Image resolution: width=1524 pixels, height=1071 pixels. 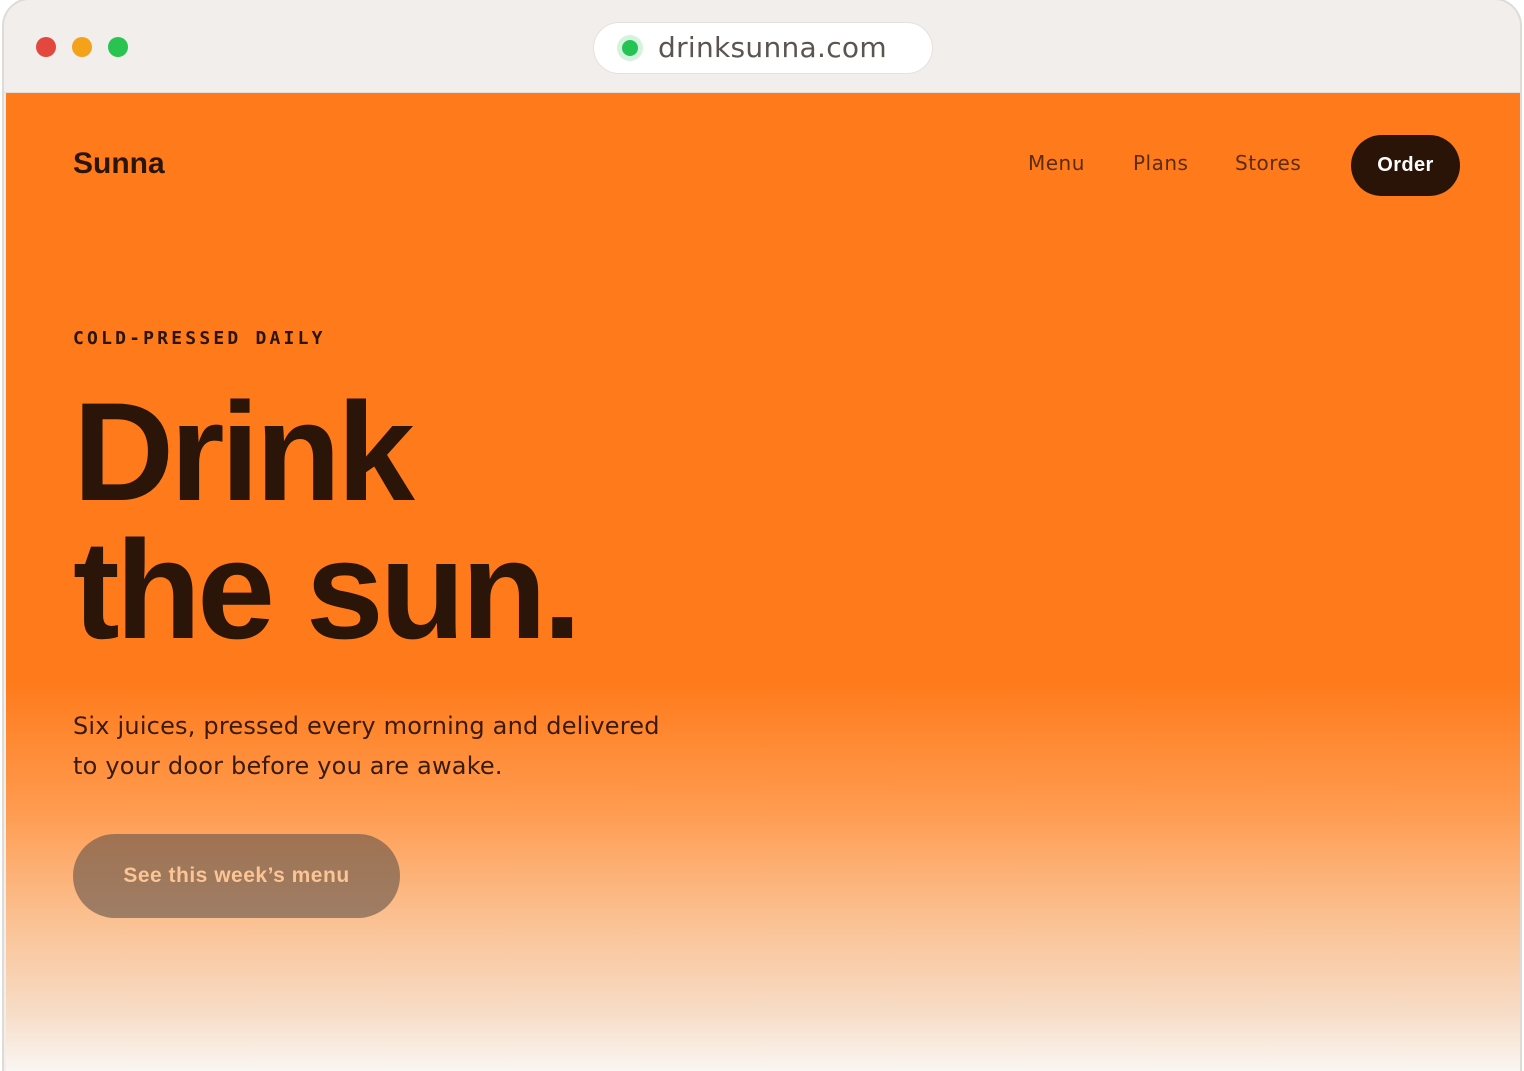 I want to click on headline-line-1: Drink, so click(x=244, y=451).